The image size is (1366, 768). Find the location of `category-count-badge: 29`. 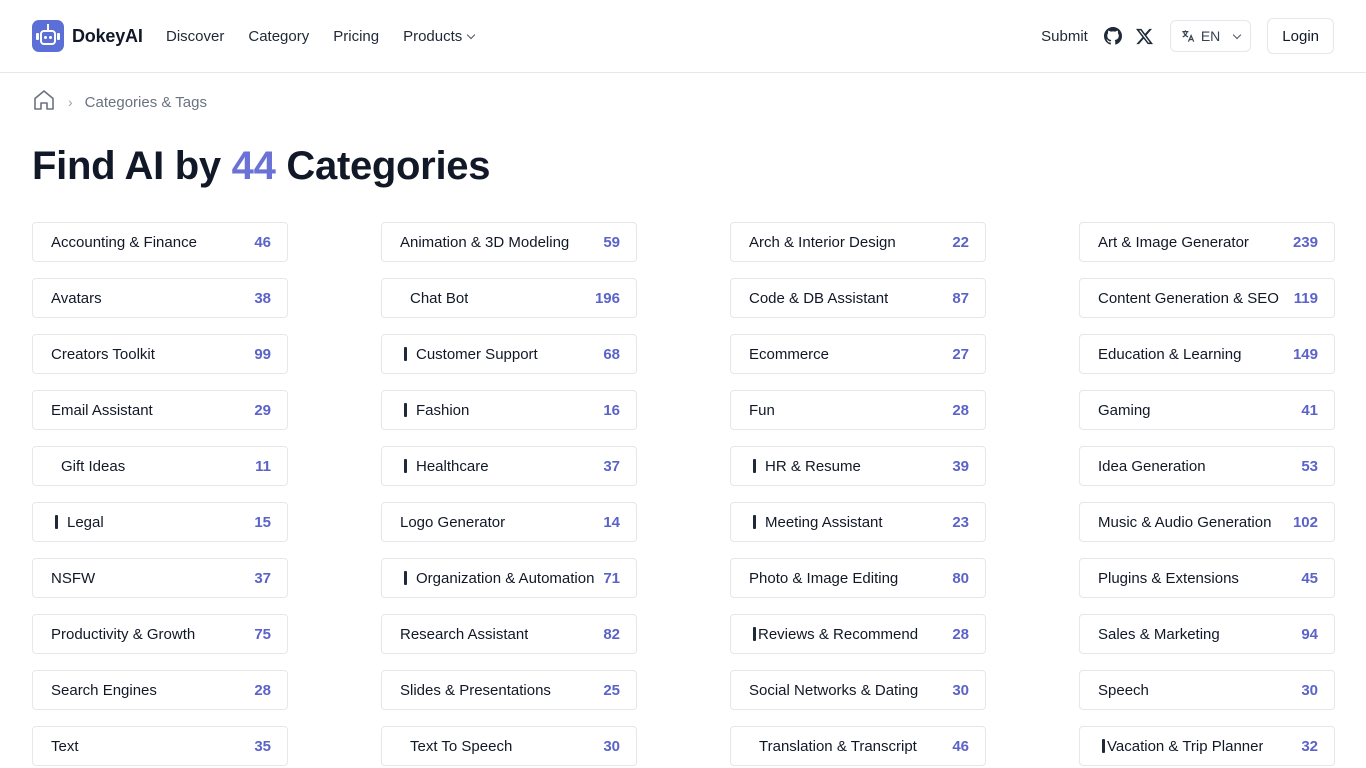

category-count-badge: 29 is located at coordinates (262, 410).